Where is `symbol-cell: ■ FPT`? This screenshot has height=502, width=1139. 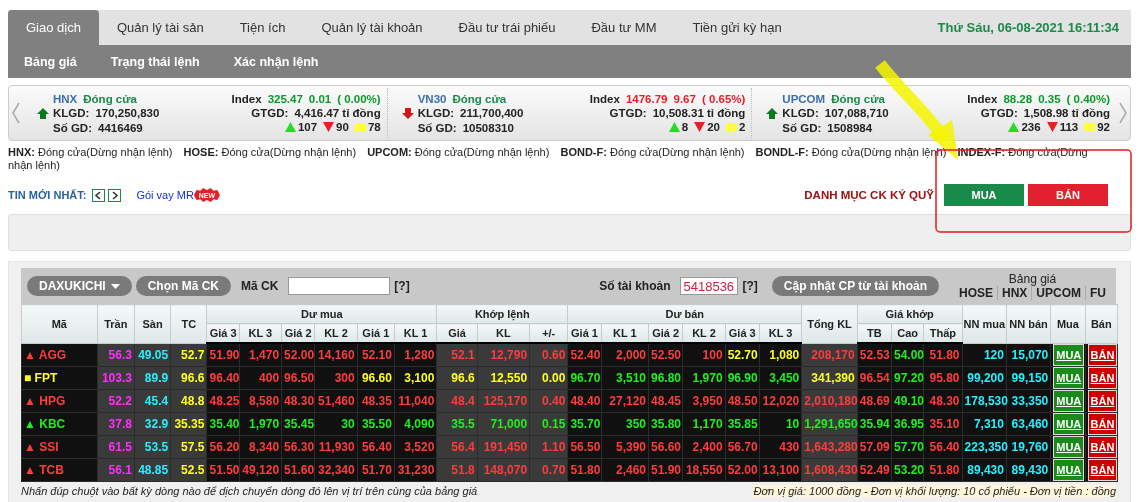 symbol-cell: ■ FPT is located at coordinates (59, 377).